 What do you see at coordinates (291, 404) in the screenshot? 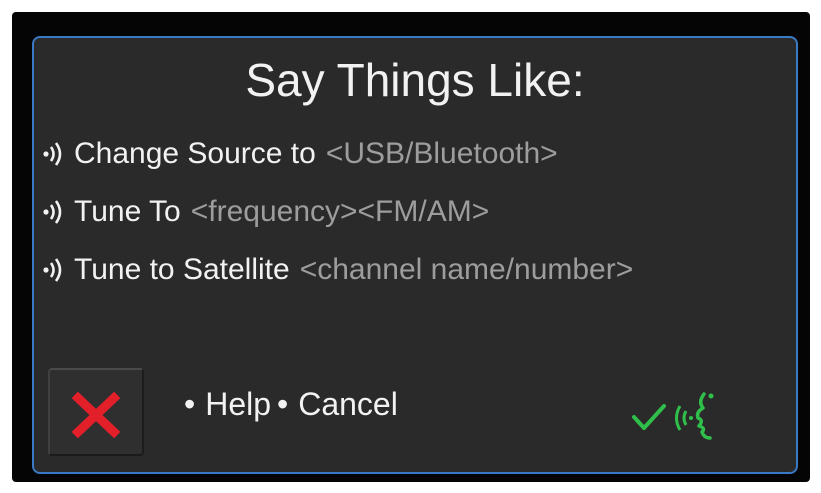
I see `spoken-options: • Help • Cancel` at bounding box center [291, 404].